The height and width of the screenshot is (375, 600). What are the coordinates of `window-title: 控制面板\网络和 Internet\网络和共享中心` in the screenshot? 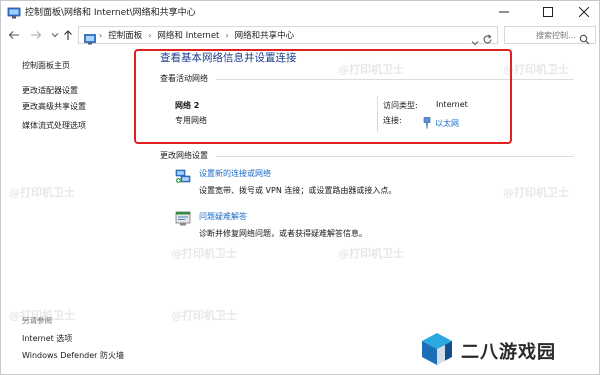 It's located at (110, 13).